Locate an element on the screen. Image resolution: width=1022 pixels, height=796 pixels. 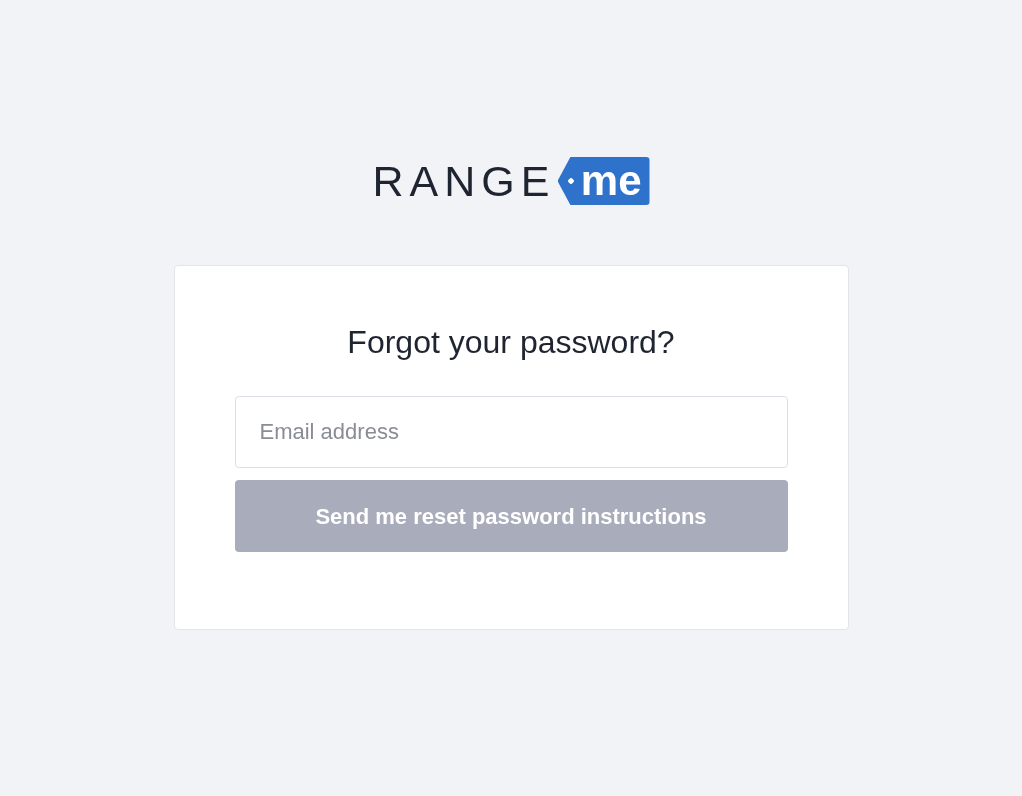
form-title: Forgot your password? is located at coordinates (511, 342).